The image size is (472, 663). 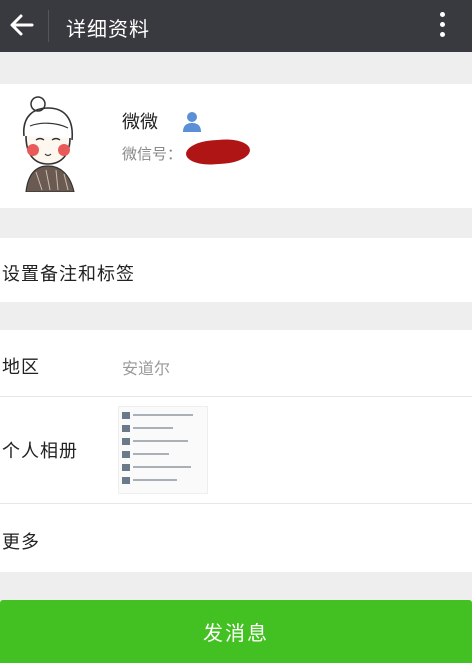 I want to click on back-arrow-icon, so click(x=22, y=25).